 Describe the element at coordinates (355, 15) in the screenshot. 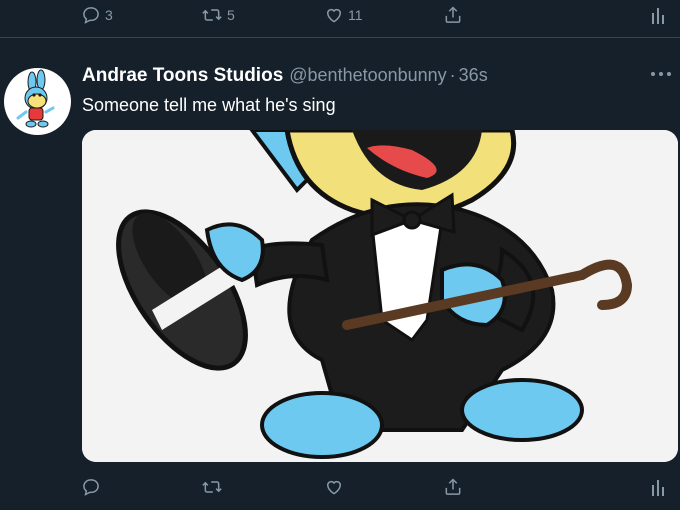

I see `like-count: 11` at that location.